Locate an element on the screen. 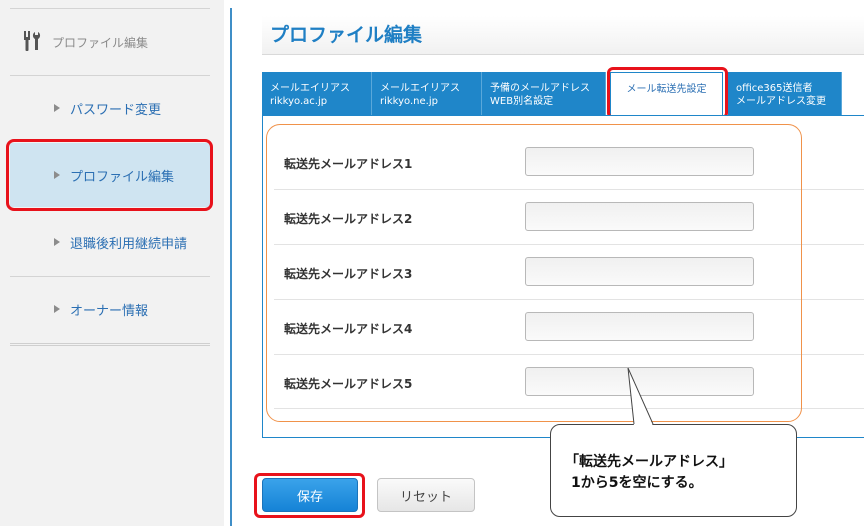 This screenshot has height=526, width=864. tab-label: rikkyo.ne.jp is located at coordinates (409, 101).